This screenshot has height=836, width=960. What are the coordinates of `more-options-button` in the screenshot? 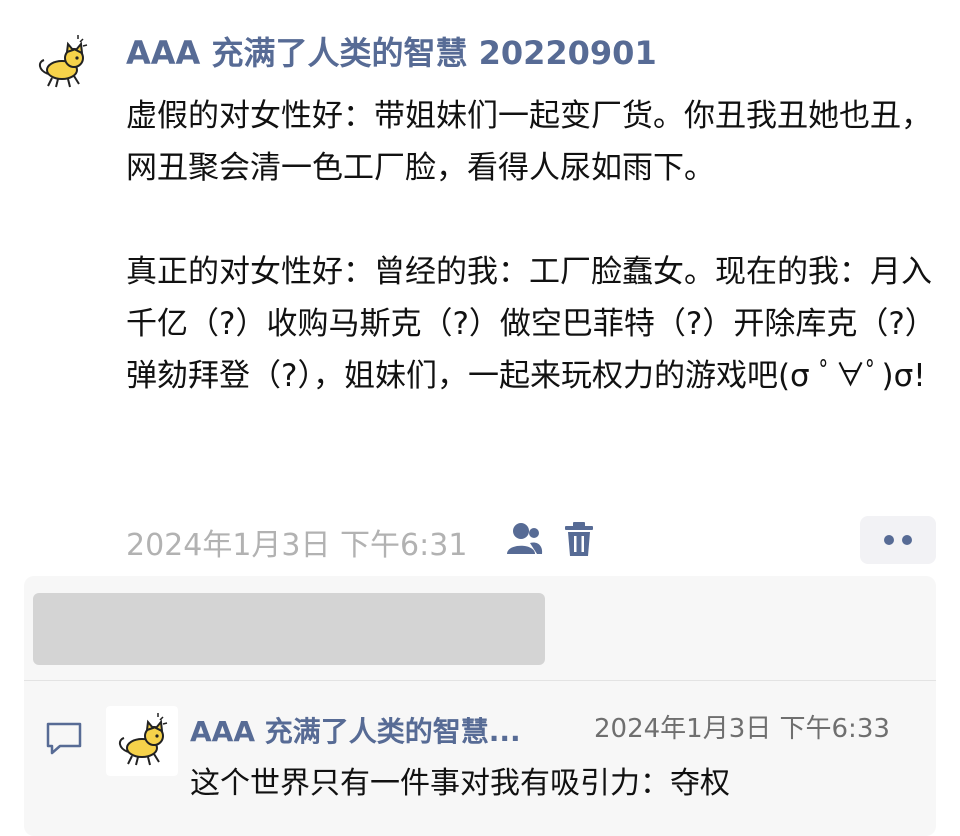 It's located at (898, 540).